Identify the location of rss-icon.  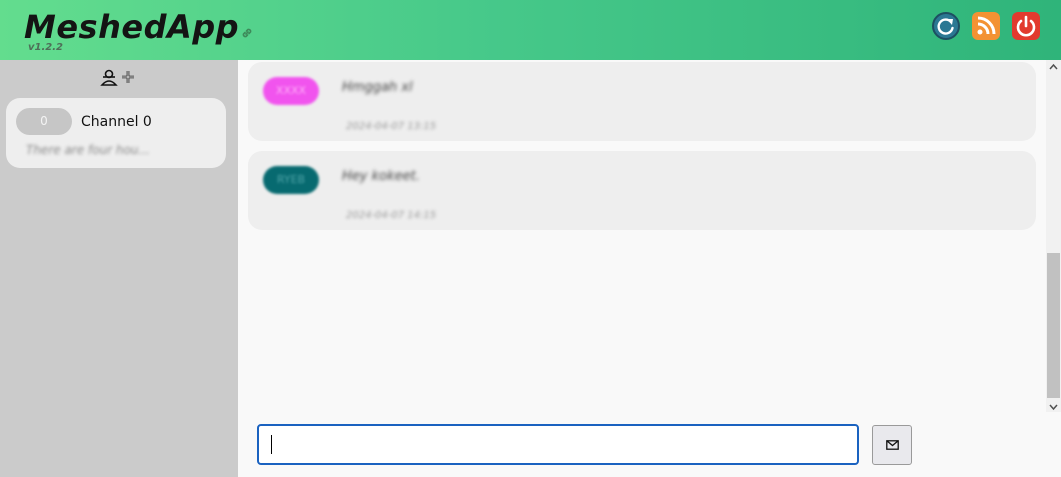
(986, 25).